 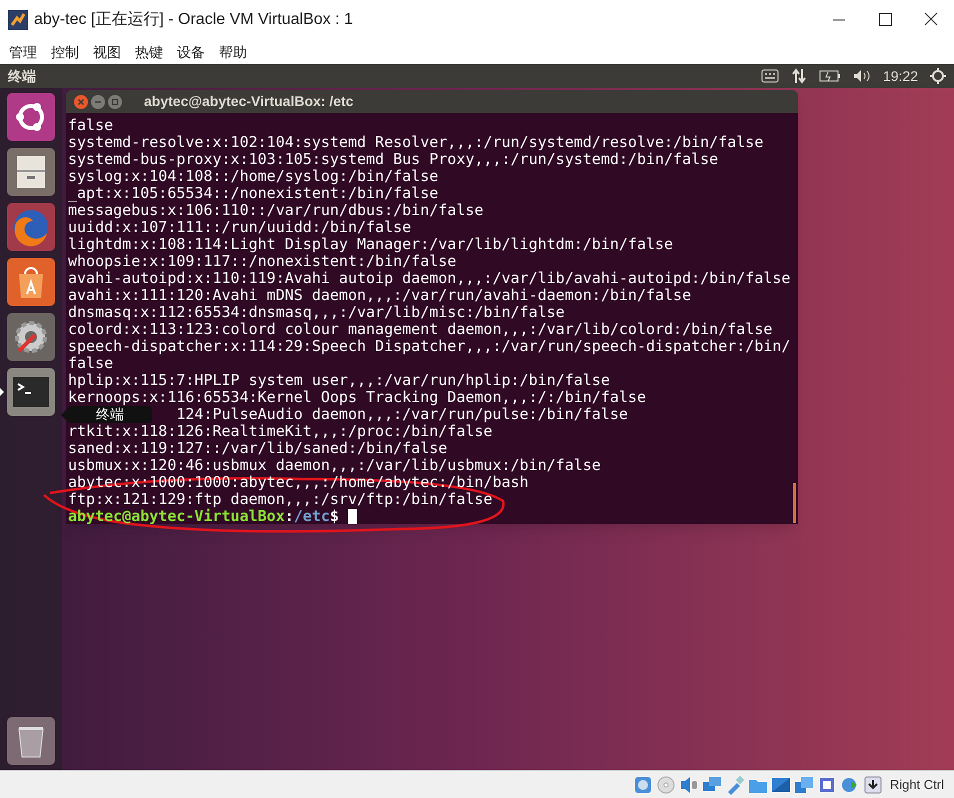 What do you see at coordinates (31, 227) in the screenshot?
I see `globe-fox-icon` at bounding box center [31, 227].